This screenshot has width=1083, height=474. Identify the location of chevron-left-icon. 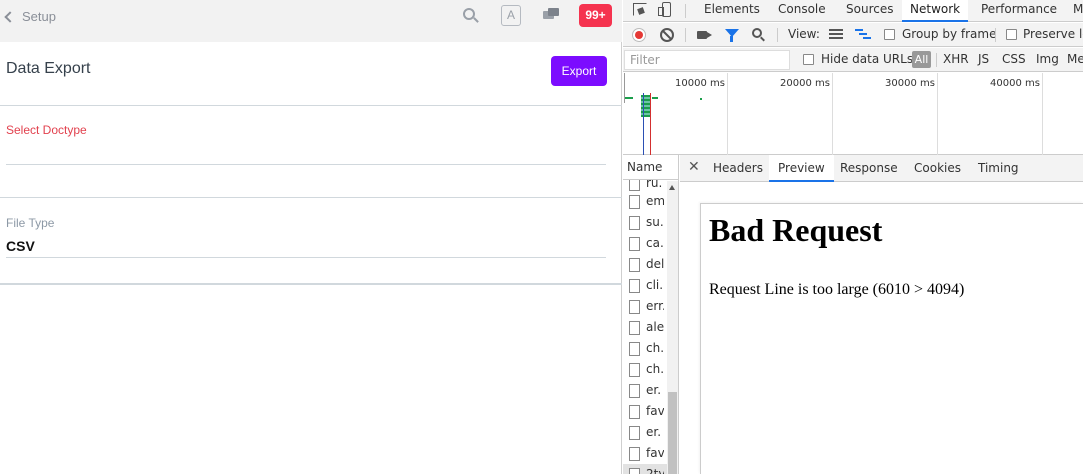
(10, 17).